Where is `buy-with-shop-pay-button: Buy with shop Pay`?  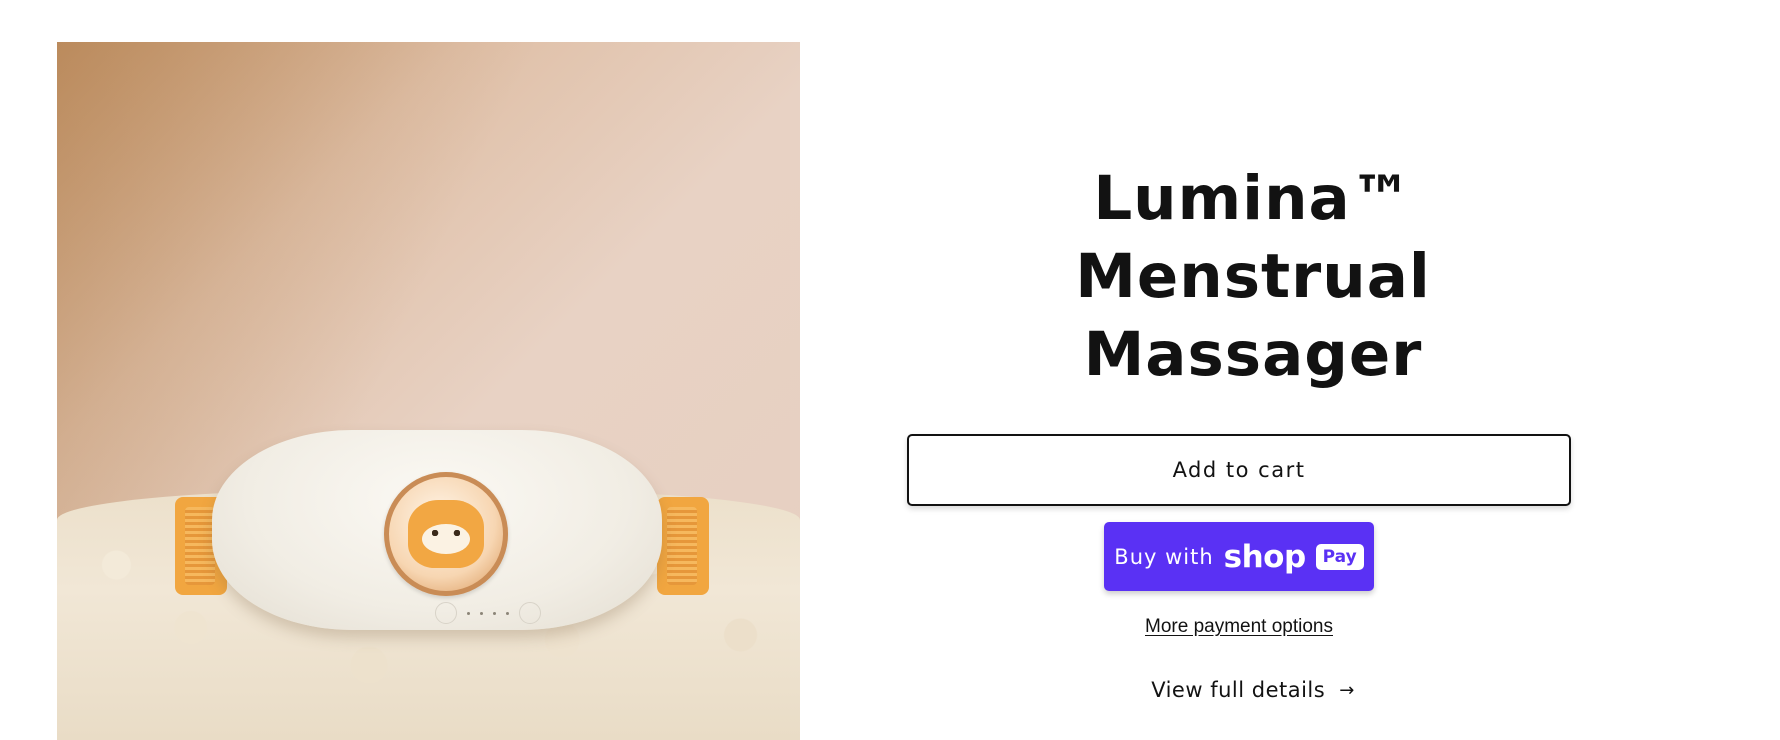
buy-with-shop-pay-button: Buy with shop Pay is located at coordinates (1239, 556).